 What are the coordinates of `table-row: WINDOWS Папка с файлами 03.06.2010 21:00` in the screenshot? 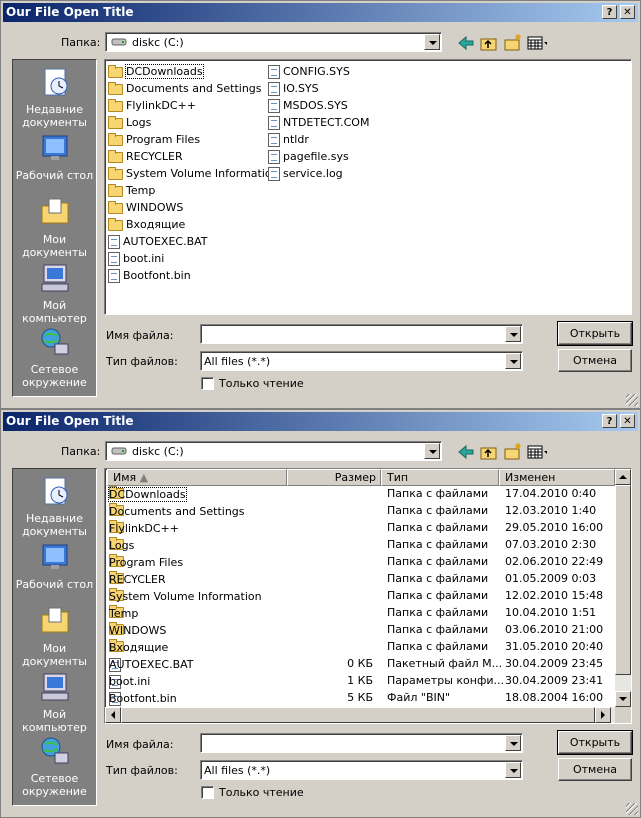 It's located at (360, 630).